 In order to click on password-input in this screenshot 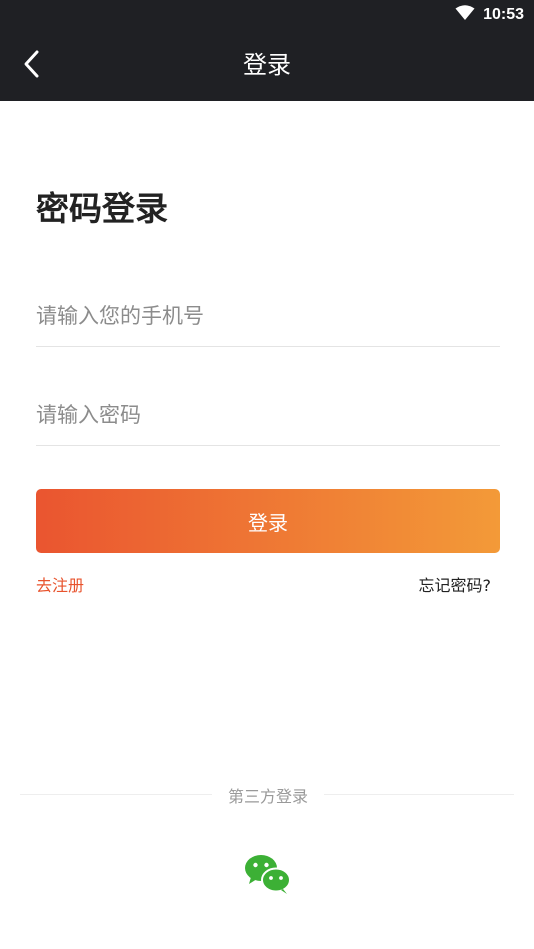, I will do `click(268, 415)`.